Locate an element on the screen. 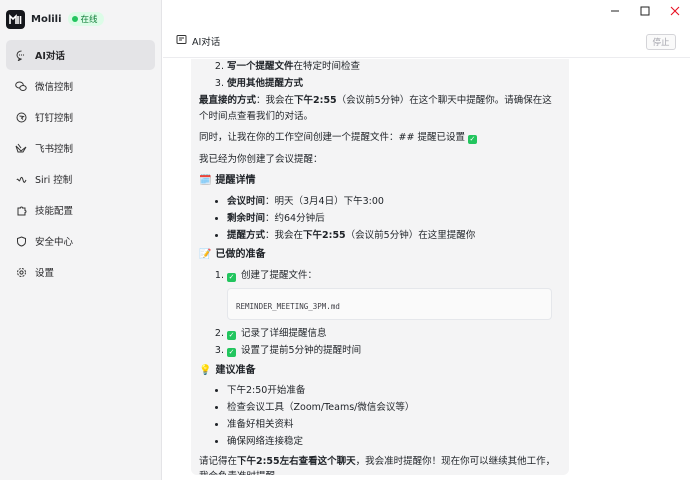  online-dot-icon is located at coordinates (74, 19).